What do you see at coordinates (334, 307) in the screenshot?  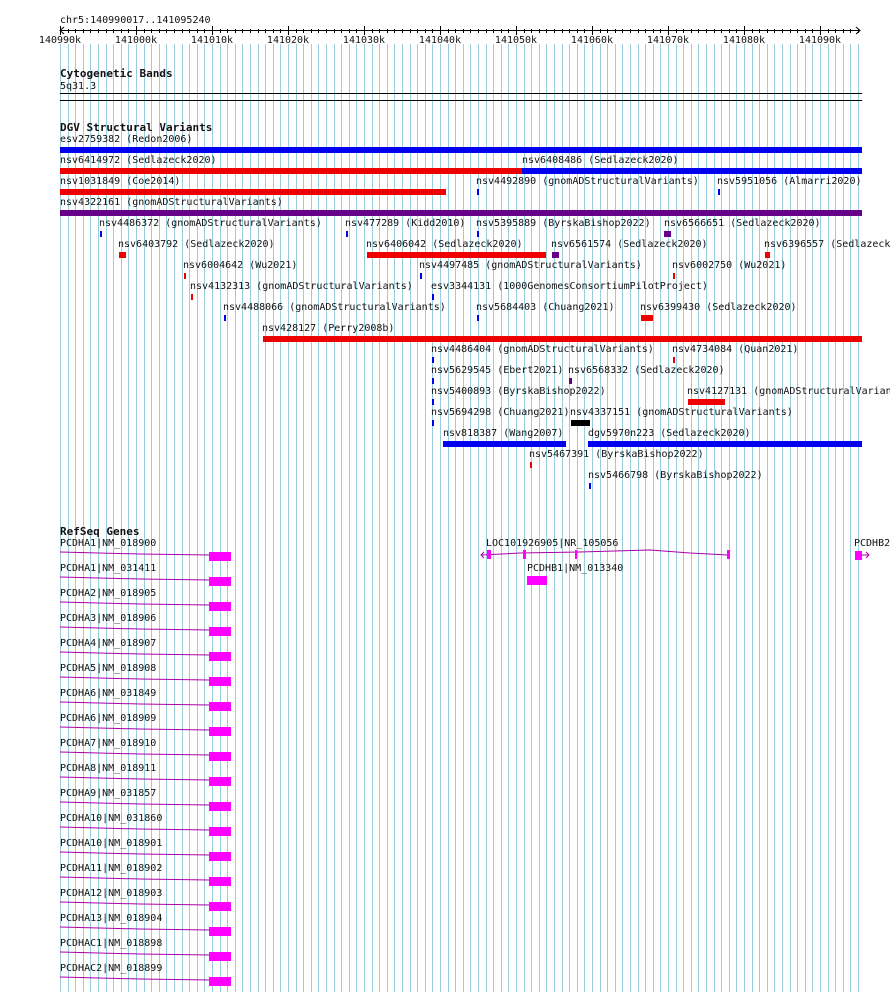 I see `feature-label: nsv4488066 (gnomADStructuralVariants)` at bounding box center [334, 307].